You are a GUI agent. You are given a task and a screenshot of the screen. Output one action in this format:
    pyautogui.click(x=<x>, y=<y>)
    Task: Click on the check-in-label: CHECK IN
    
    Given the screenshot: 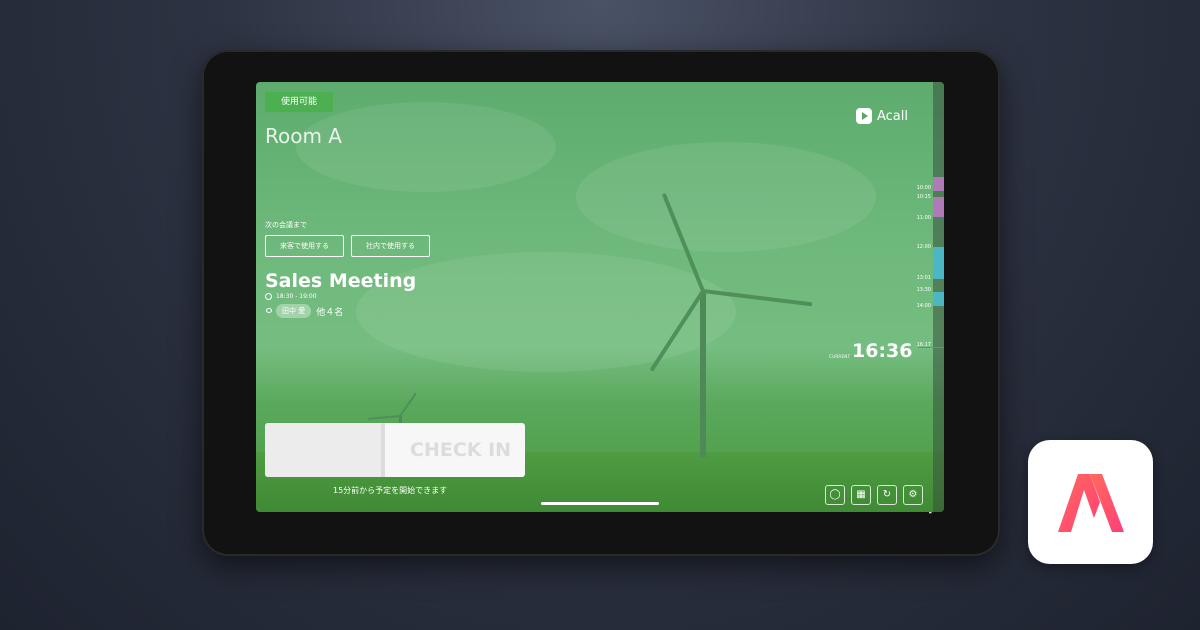 What is the action you would take?
    pyautogui.click(x=461, y=450)
    